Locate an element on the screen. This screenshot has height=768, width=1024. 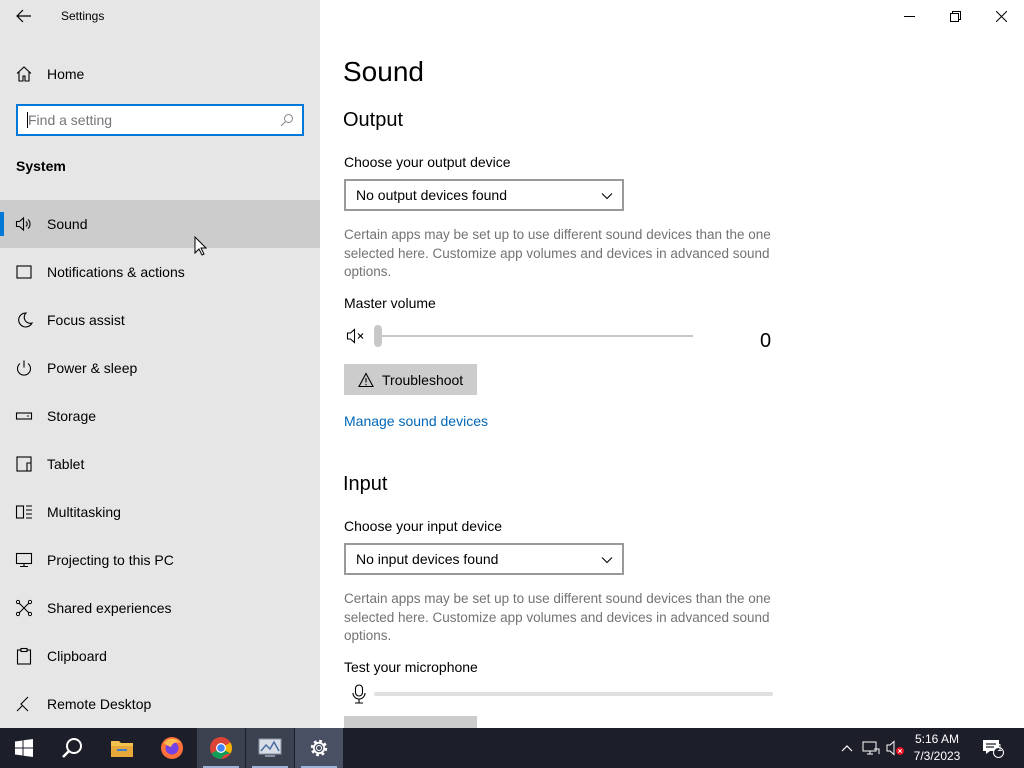
sidebar-item-notifications: Notifications & actions is located at coordinates (160, 272).